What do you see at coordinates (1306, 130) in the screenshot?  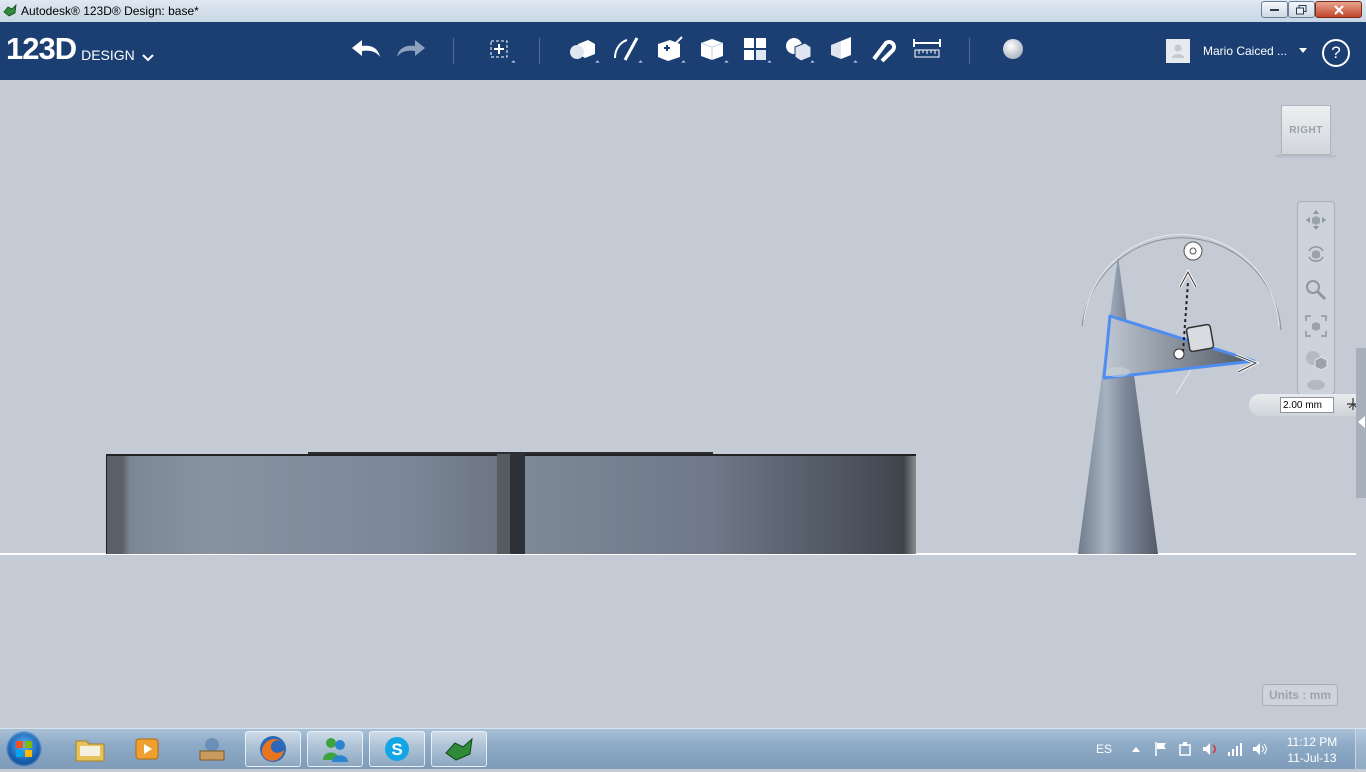 I see `view-cube: RIGHT` at bounding box center [1306, 130].